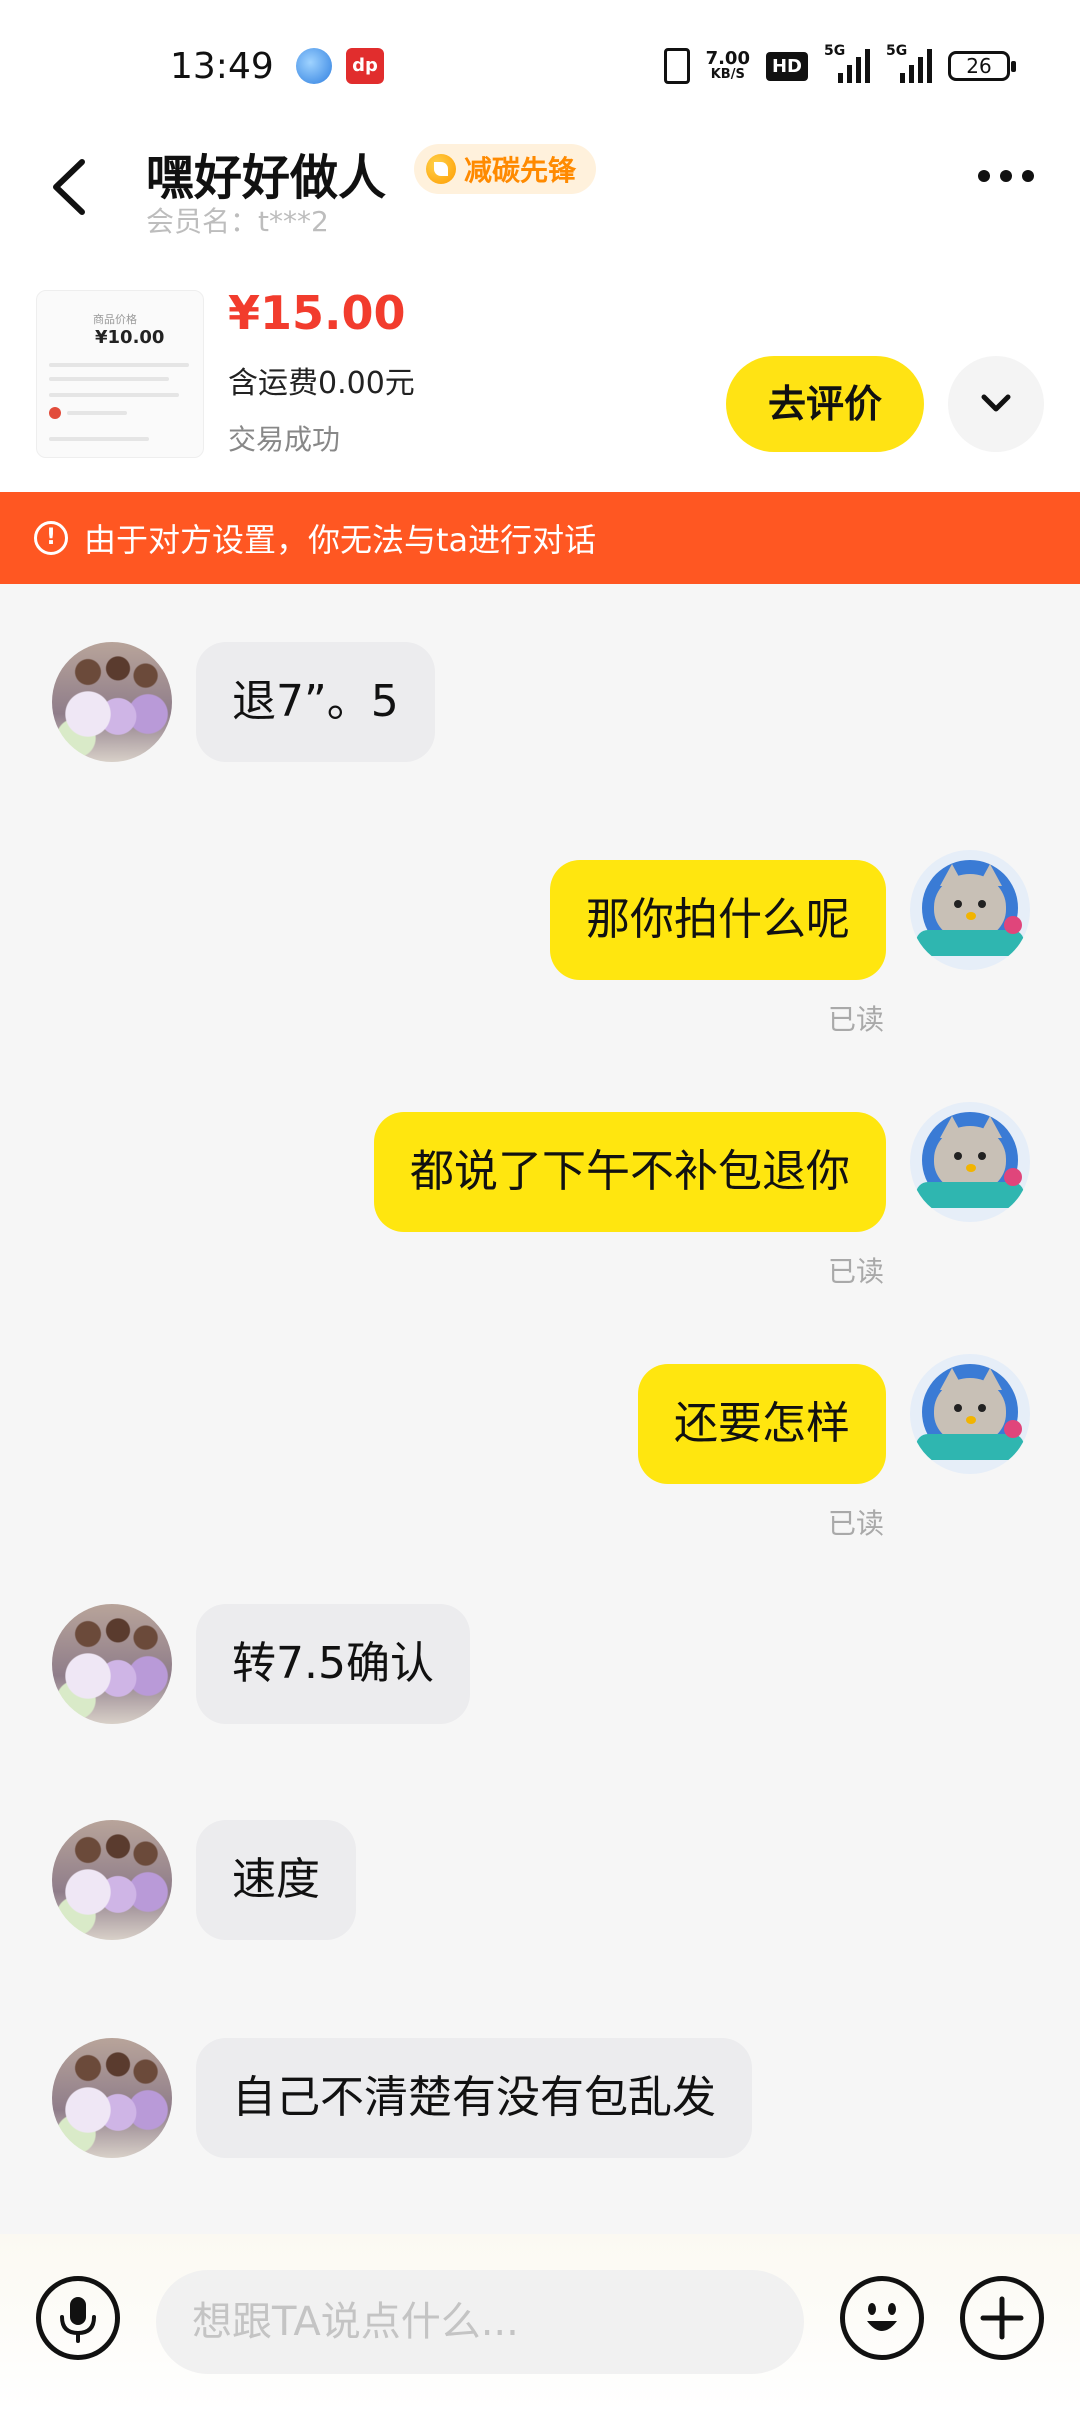 This screenshot has height=2412, width=1080. I want to click on status-time: 13:49, so click(222, 66).